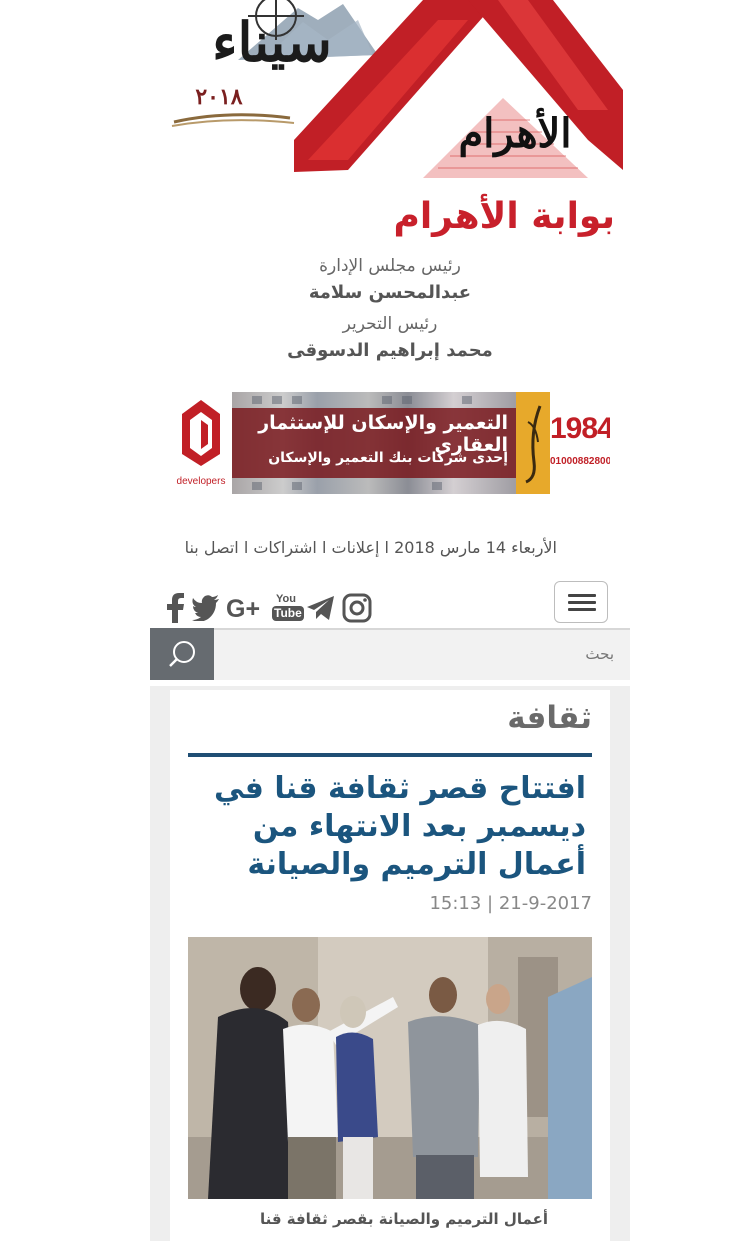 The image size is (750, 1241). Describe the element at coordinates (288, 613) in the screenshot. I see `youtube-label-bottom: Tube` at that location.